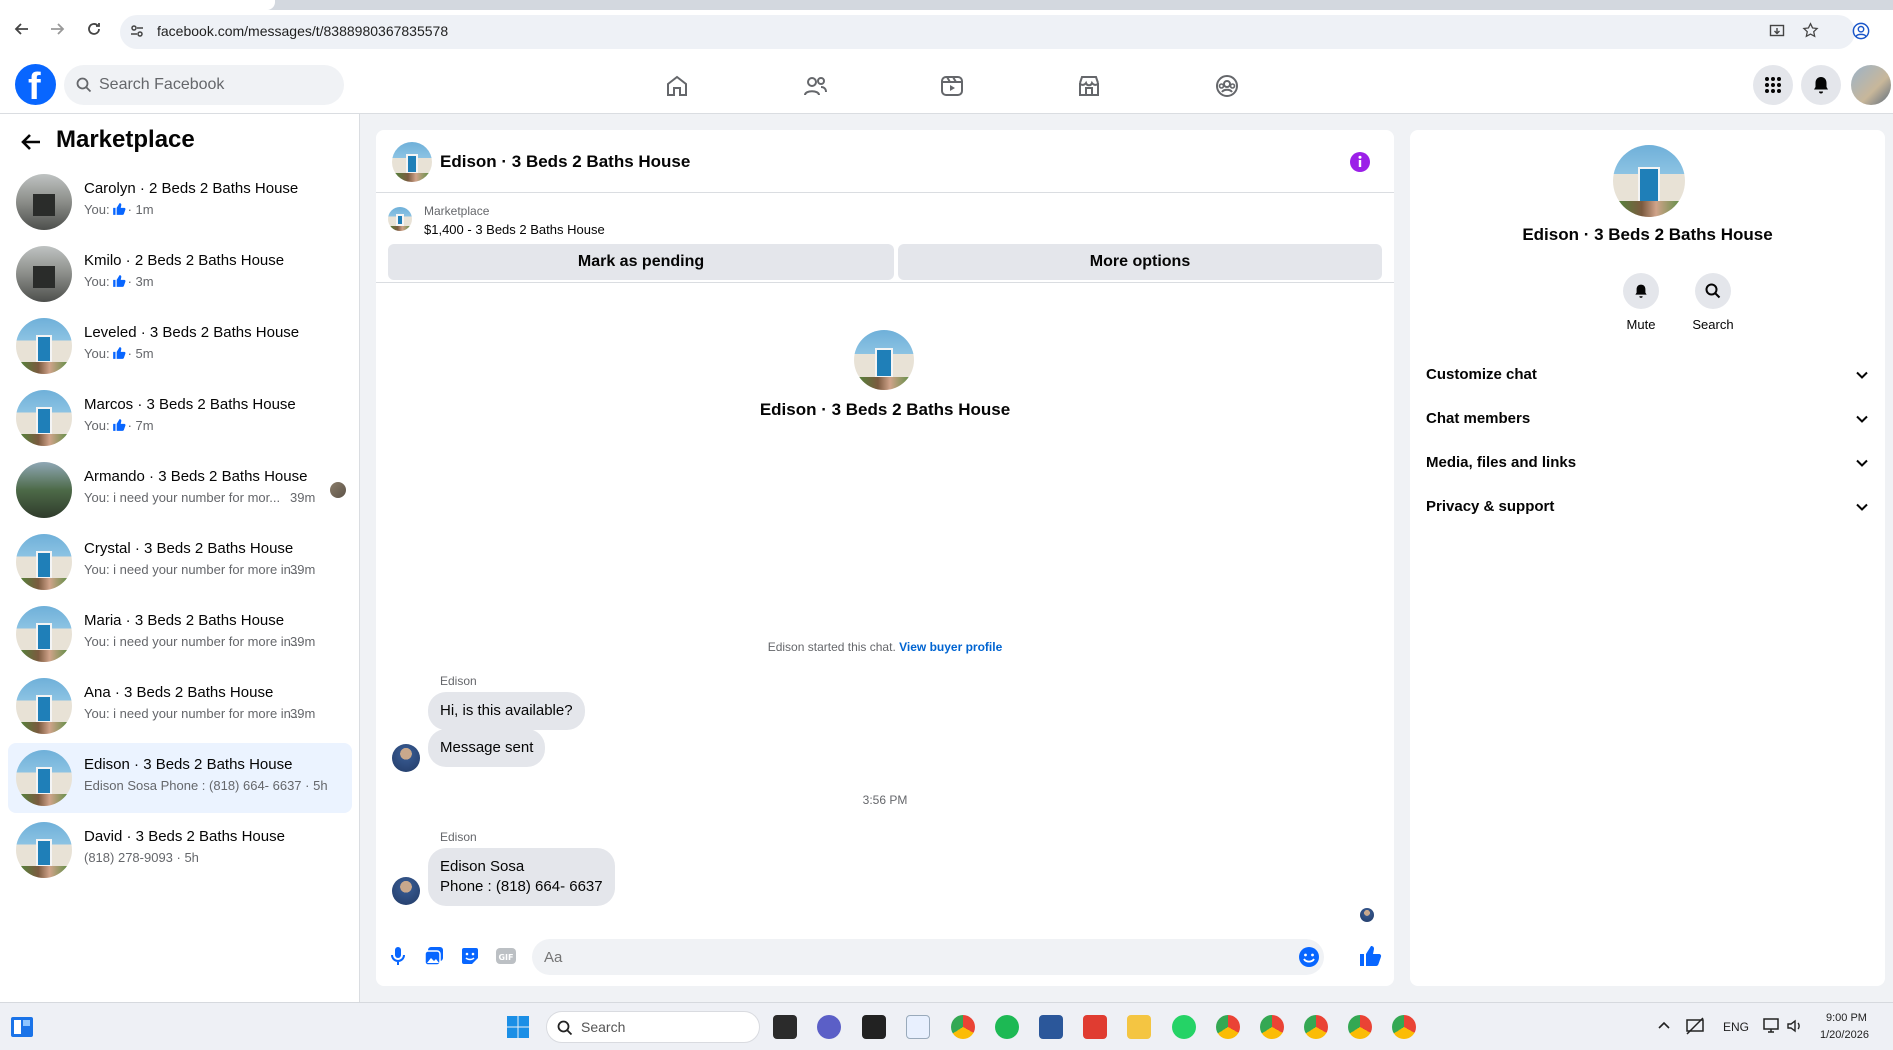 This screenshot has height=1050, width=1893. What do you see at coordinates (514, 229) in the screenshot?
I see `listing-price: $1,400 - 3 Beds 2 Baths House` at bounding box center [514, 229].